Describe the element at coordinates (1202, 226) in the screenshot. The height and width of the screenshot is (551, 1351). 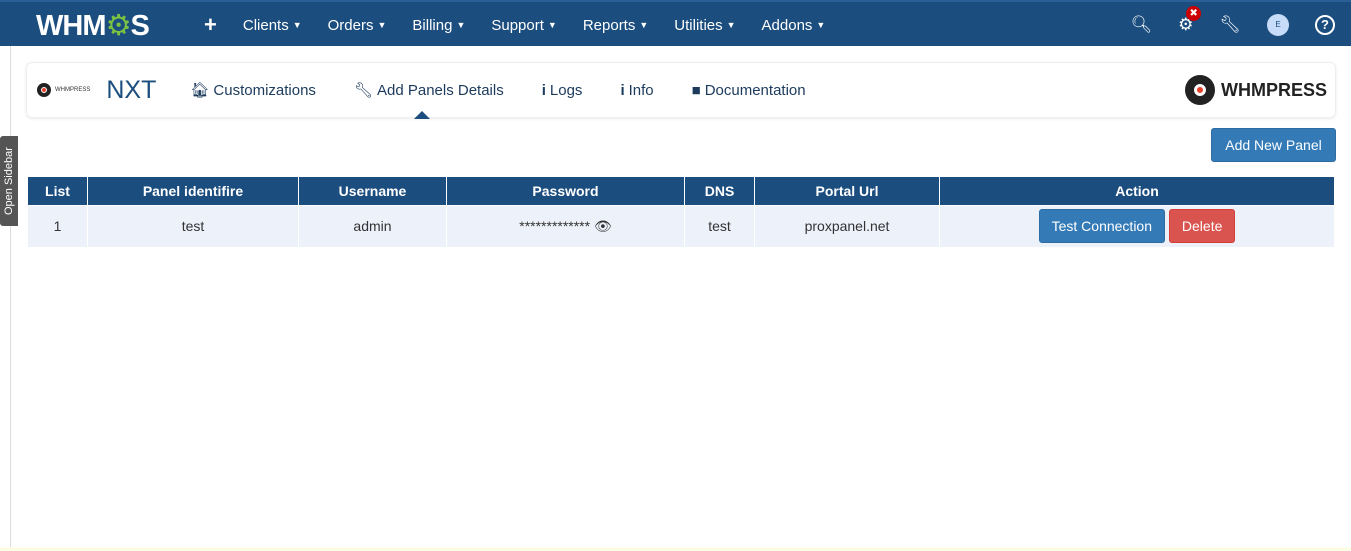
I see `delete-button: Delete` at that location.